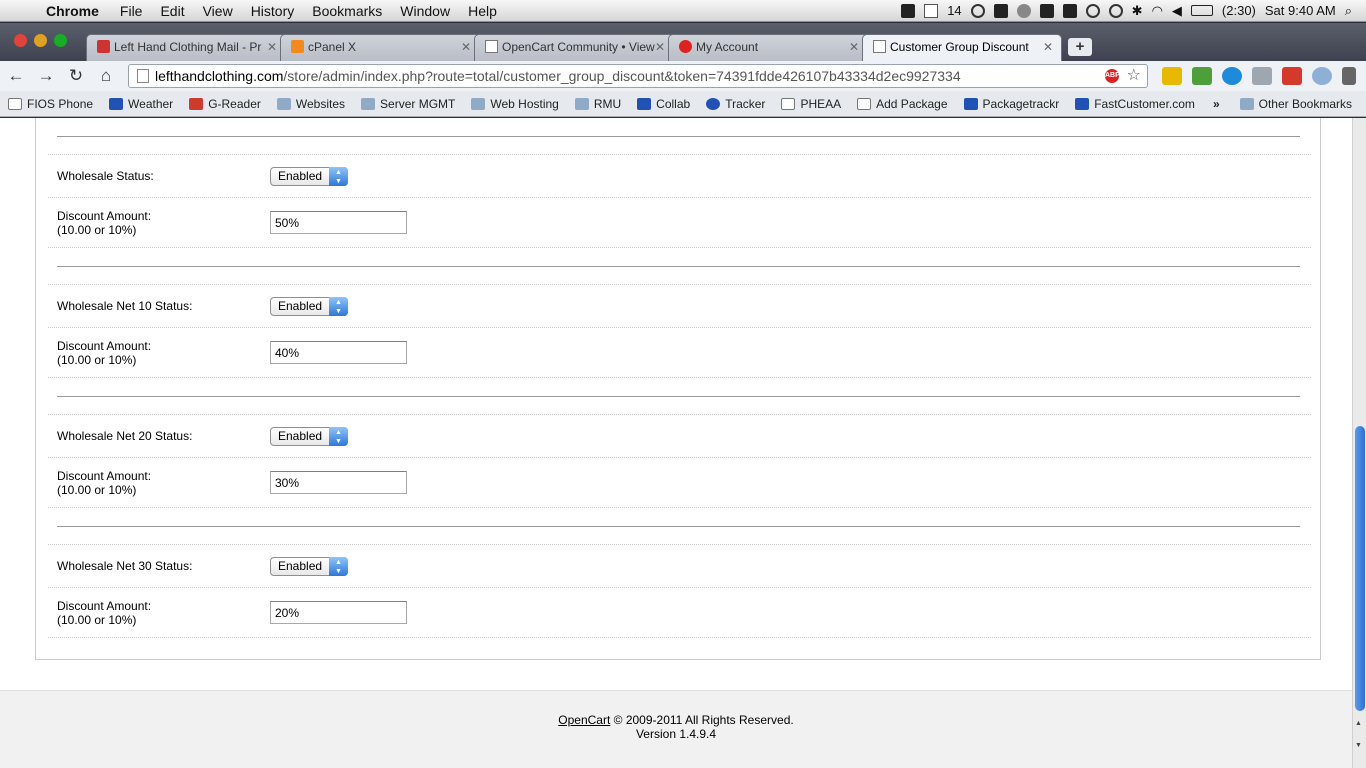 This screenshot has width=1366, height=768. What do you see at coordinates (768, 47) in the screenshot?
I see `tab-my-account: My Account ✕` at bounding box center [768, 47].